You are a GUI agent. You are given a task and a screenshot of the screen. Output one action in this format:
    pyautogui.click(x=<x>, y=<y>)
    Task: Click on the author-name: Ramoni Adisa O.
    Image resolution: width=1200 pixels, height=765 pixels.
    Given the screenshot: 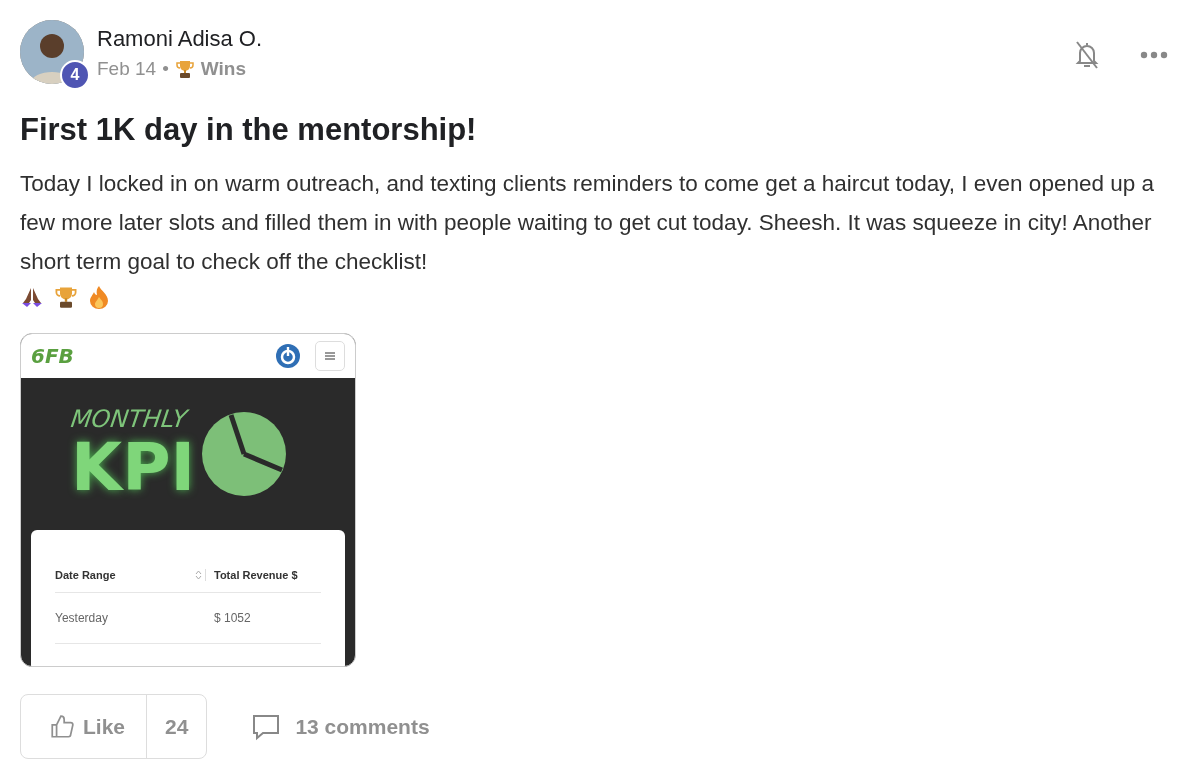 What is the action you would take?
    pyautogui.click(x=579, y=39)
    